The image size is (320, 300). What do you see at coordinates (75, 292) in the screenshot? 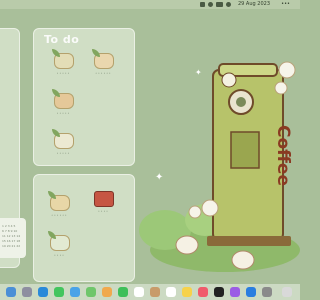
I see `mail-icon` at bounding box center [75, 292].